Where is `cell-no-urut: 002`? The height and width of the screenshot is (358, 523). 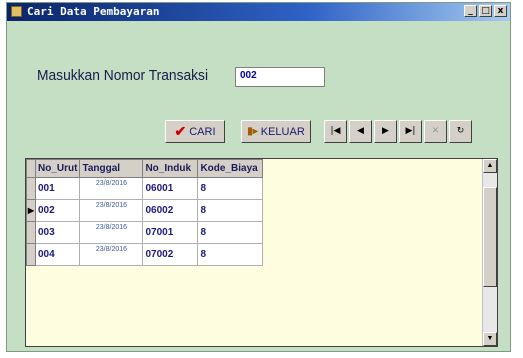 cell-no-urut: 002 is located at coordinates (57, 210).